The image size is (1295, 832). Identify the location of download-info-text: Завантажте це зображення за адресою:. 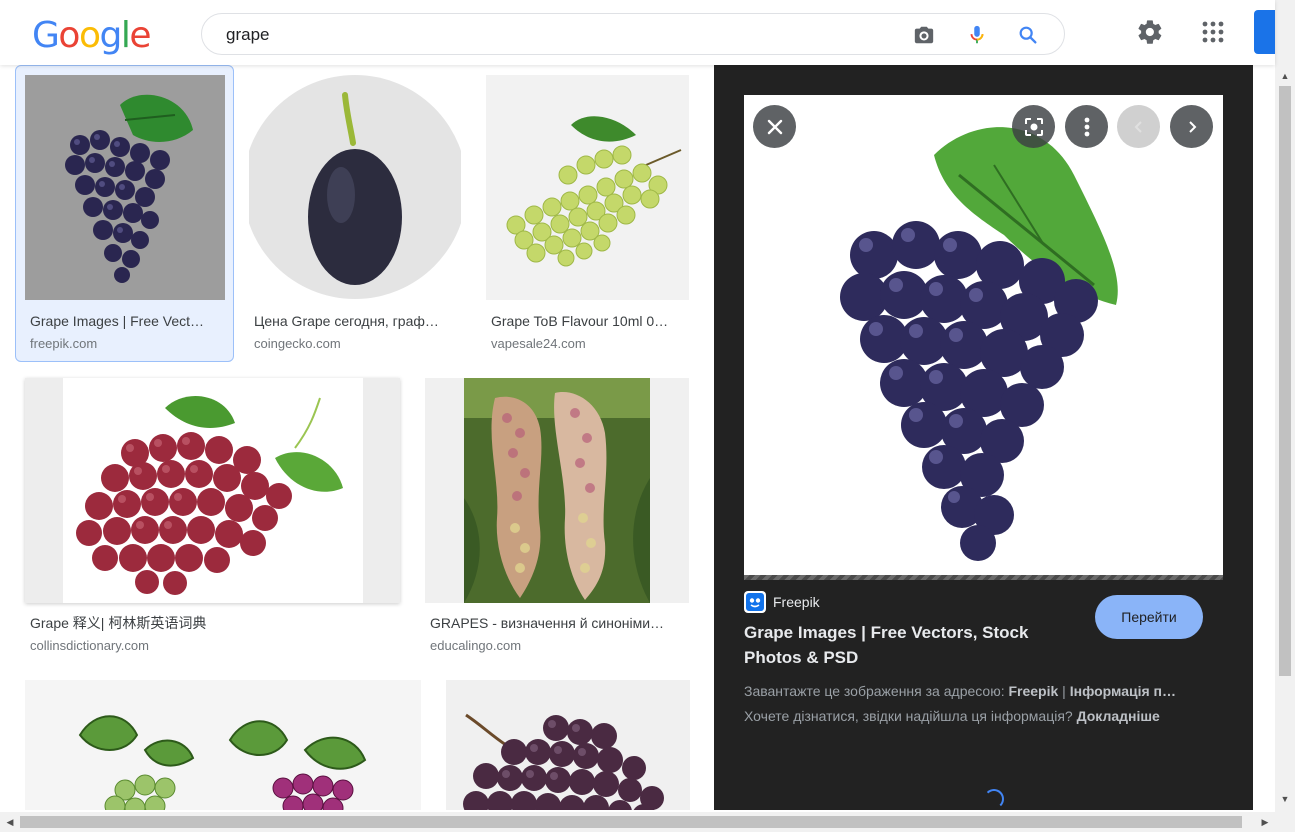
(874, 691).